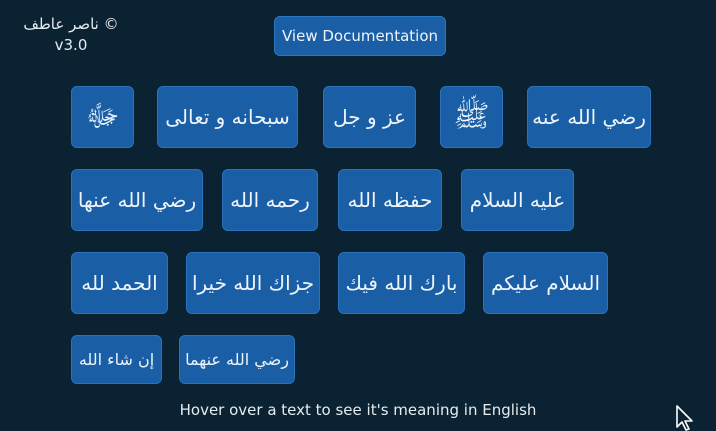 The image size is (716, 431). Describe the element at coordinates (401, 283) in the screenshot. I see `phrase-button-barakallahu-feek: بارك الله فيك` at that location.